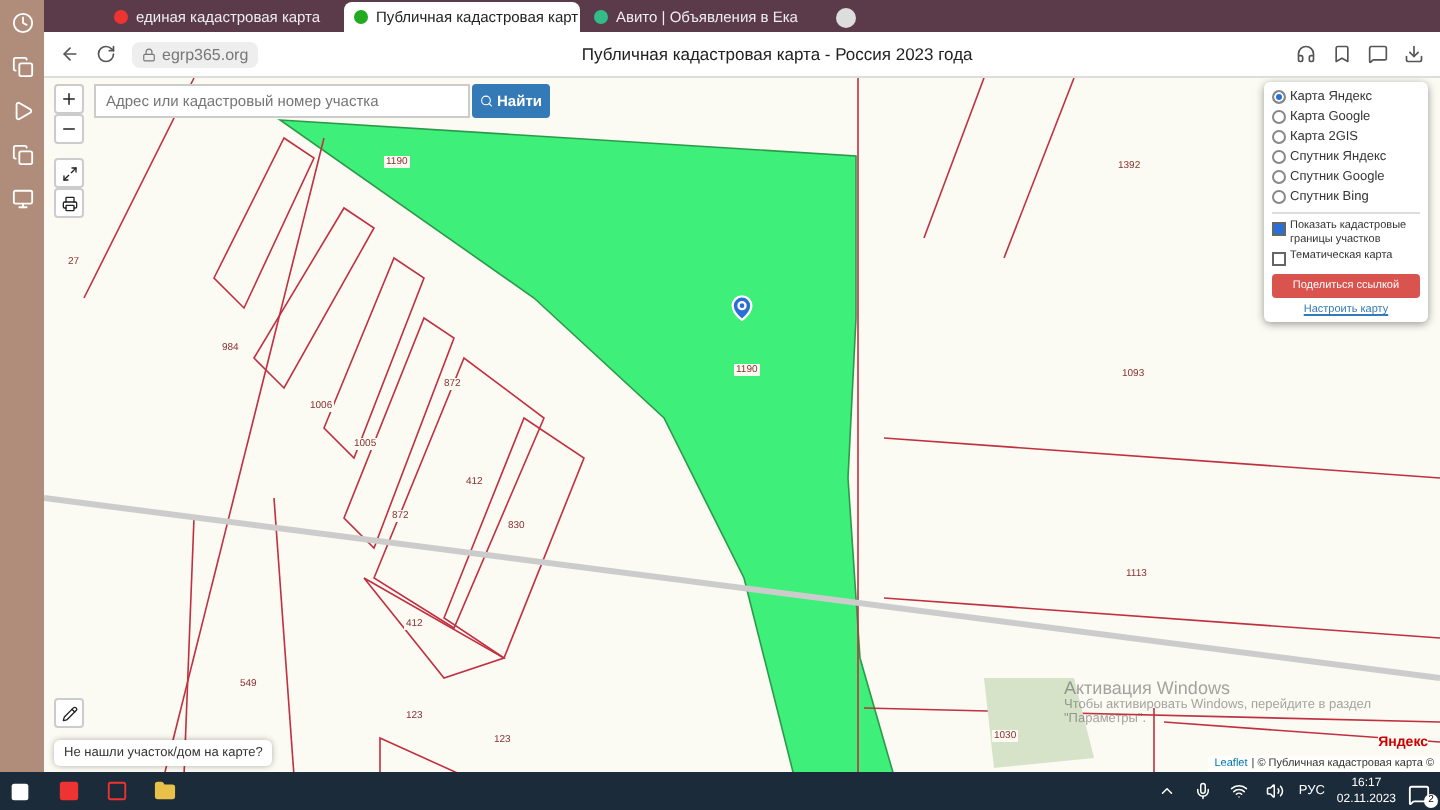 This screenshot has height=810, width=1440. Describe the element at coordinates (149, 54) in the screenshot. I see `lock-icon` at that location.